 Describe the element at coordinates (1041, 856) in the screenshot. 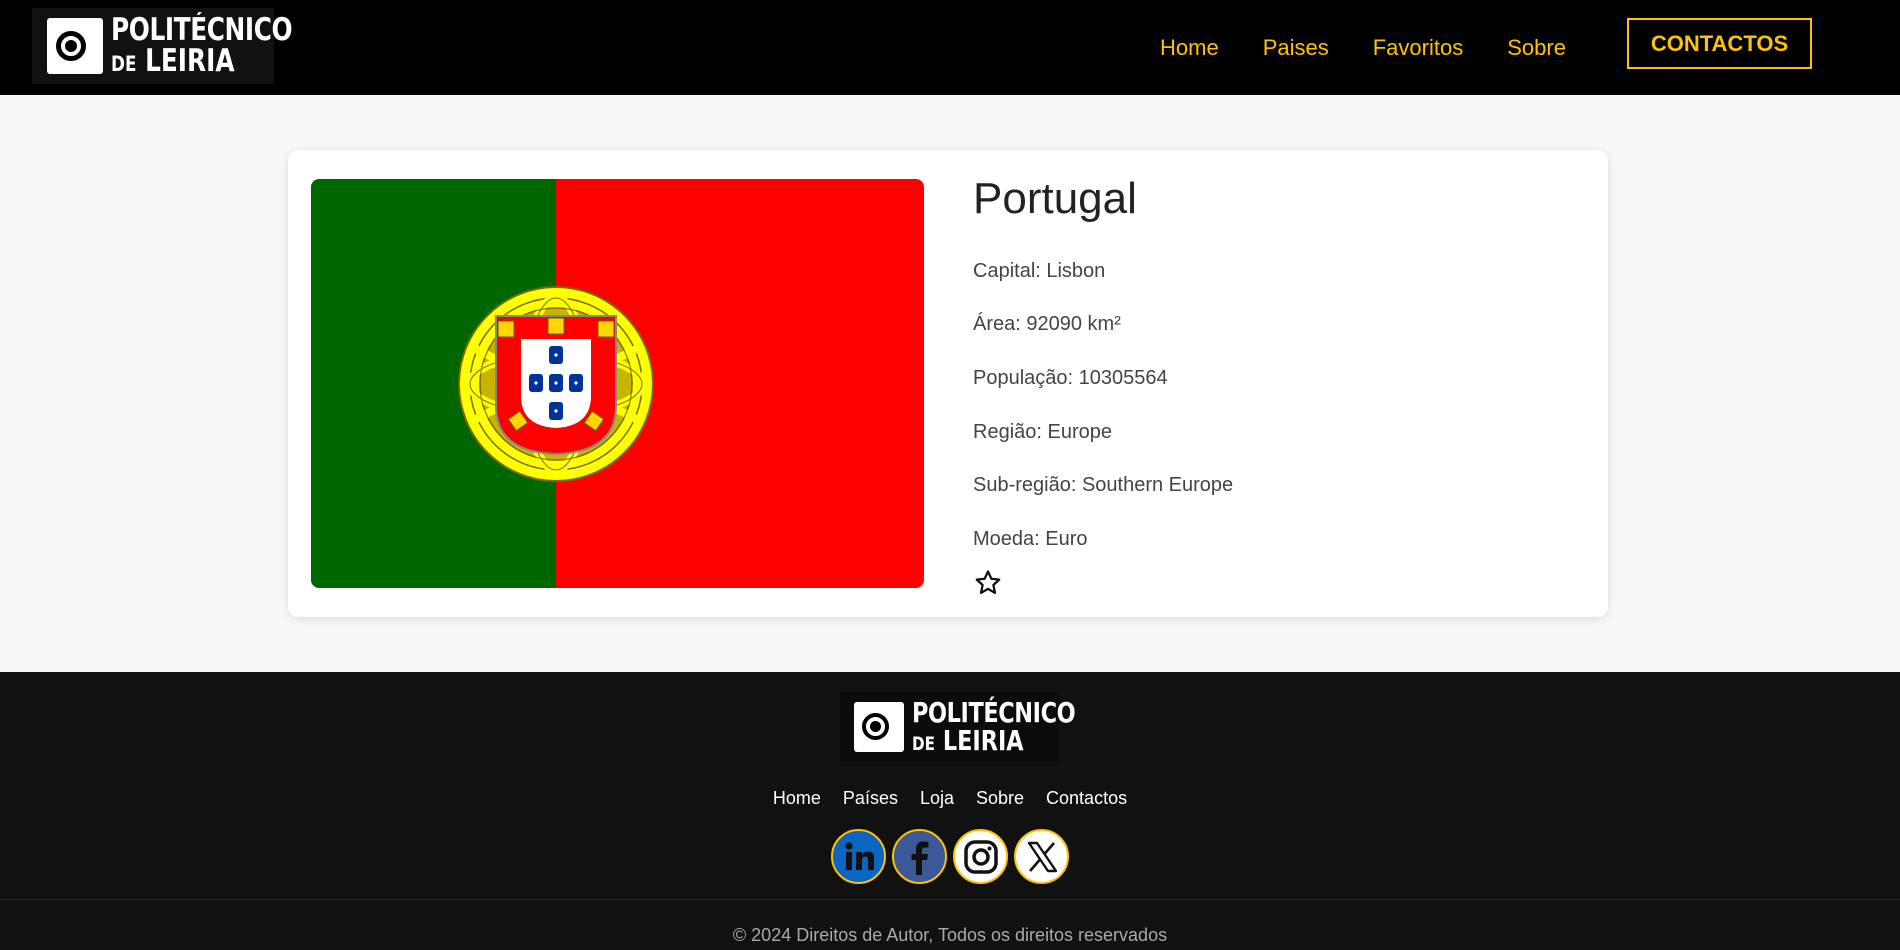

I see `x-icon` at that location.